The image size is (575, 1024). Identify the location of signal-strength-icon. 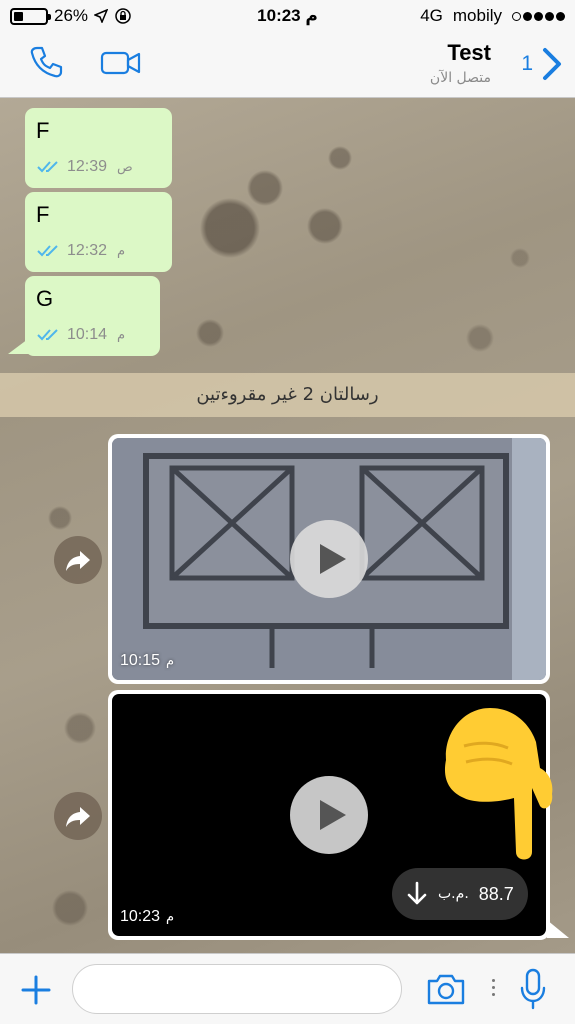
(538, 16).